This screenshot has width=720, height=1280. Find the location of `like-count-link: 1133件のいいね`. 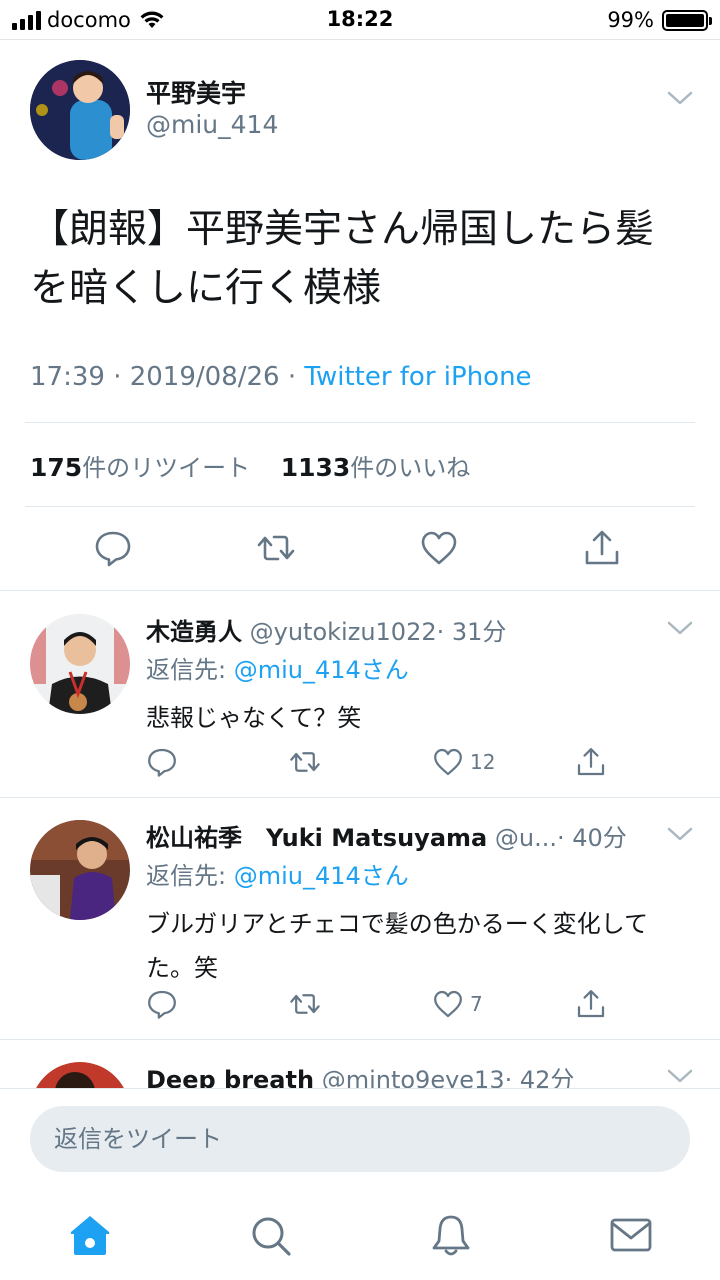

like-count-link: 1133件のいいね is located at coordinates (375, 467).